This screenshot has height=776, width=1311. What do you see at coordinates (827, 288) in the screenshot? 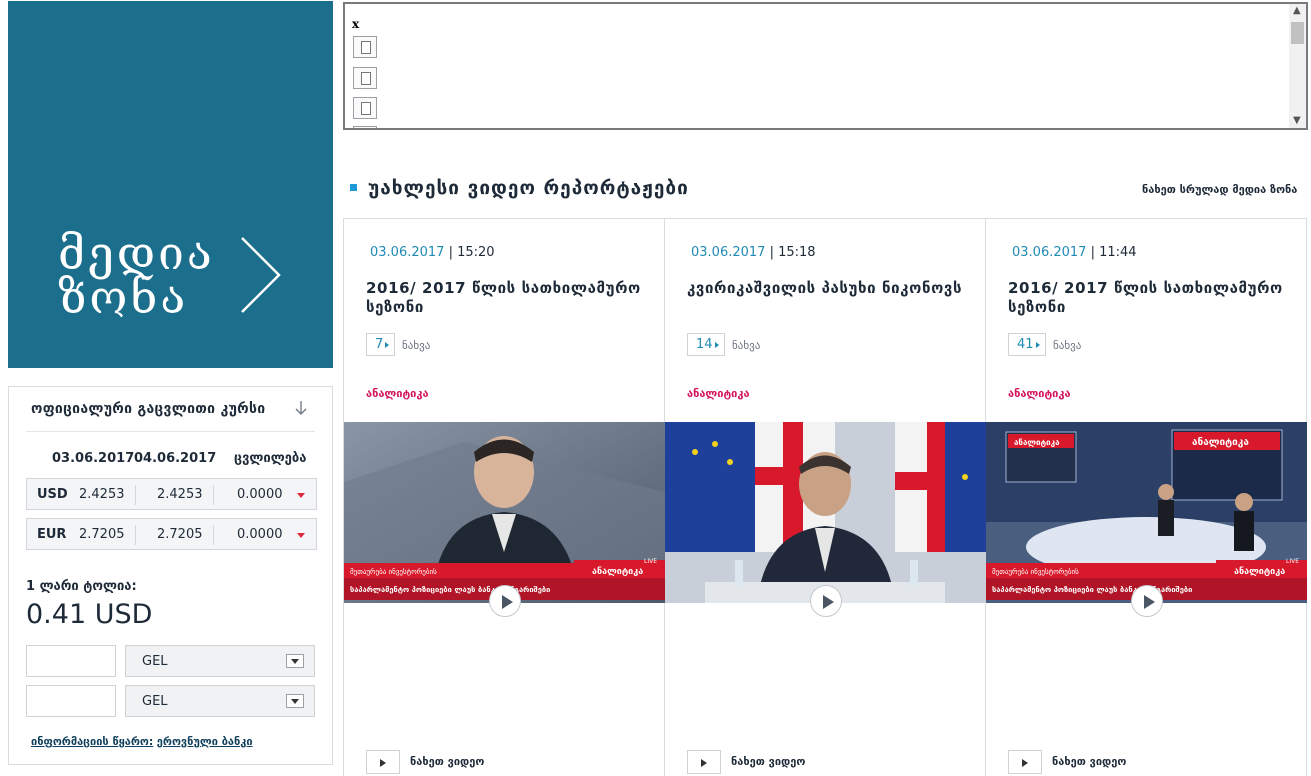
I see `card-title: კვირიკაშვილის პასუხი ნიკონოვს` at bounding box center [827, 288].